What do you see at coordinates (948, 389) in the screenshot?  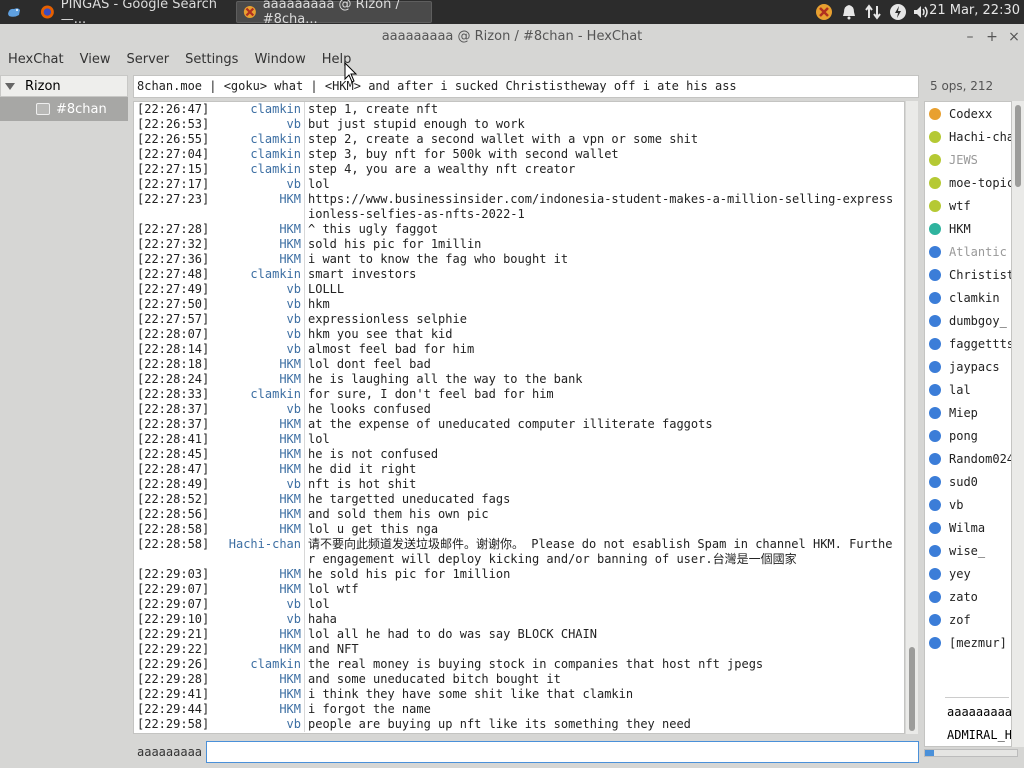 I see `user-list-item: lal` at bounding box center [948, 389].